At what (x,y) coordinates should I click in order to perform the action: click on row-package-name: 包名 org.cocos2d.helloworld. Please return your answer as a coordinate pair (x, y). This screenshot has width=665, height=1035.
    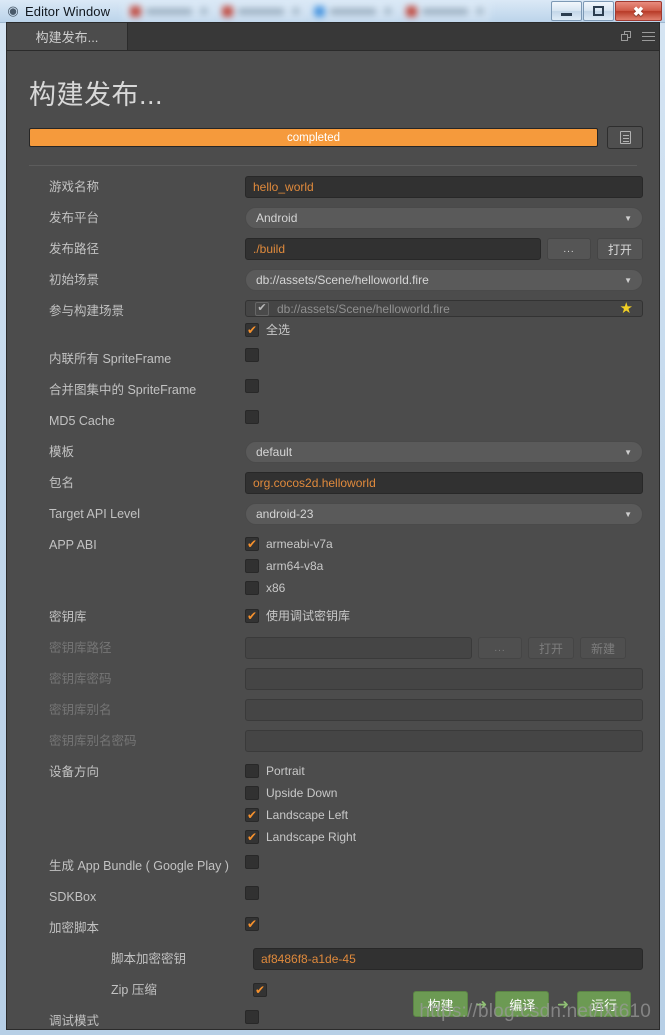
    Looking at the image, I should click on (333, 483).